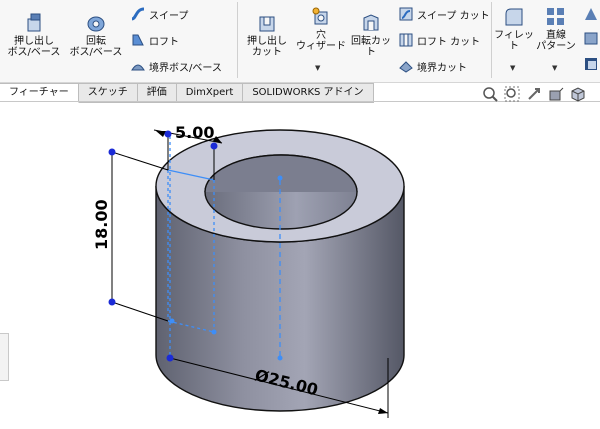 Image resolution: width=600 pixels, height=429 pixels. I want to click on loft-icon, so click(138, 40).